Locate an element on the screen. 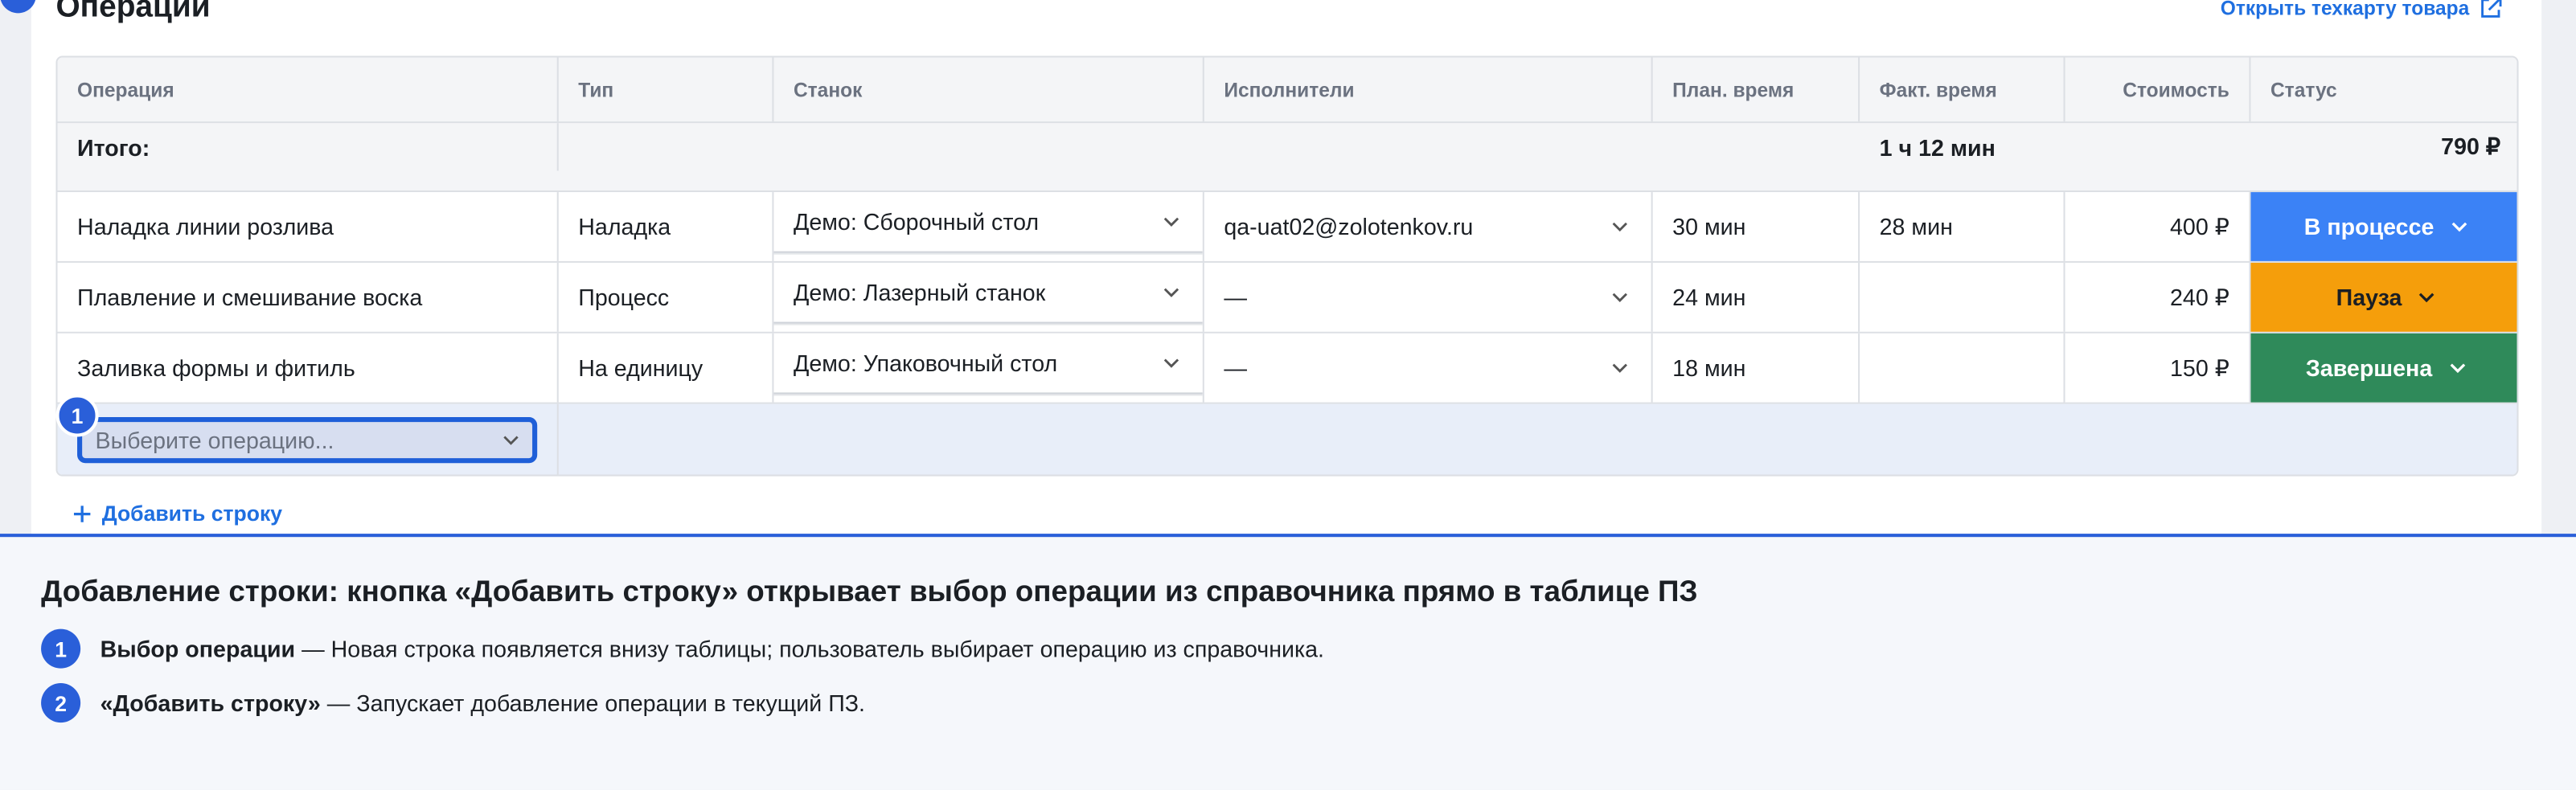 The image size is (2576, 790). machine-select: Демо: Сборочный стол is located at coordinates (989, 226).